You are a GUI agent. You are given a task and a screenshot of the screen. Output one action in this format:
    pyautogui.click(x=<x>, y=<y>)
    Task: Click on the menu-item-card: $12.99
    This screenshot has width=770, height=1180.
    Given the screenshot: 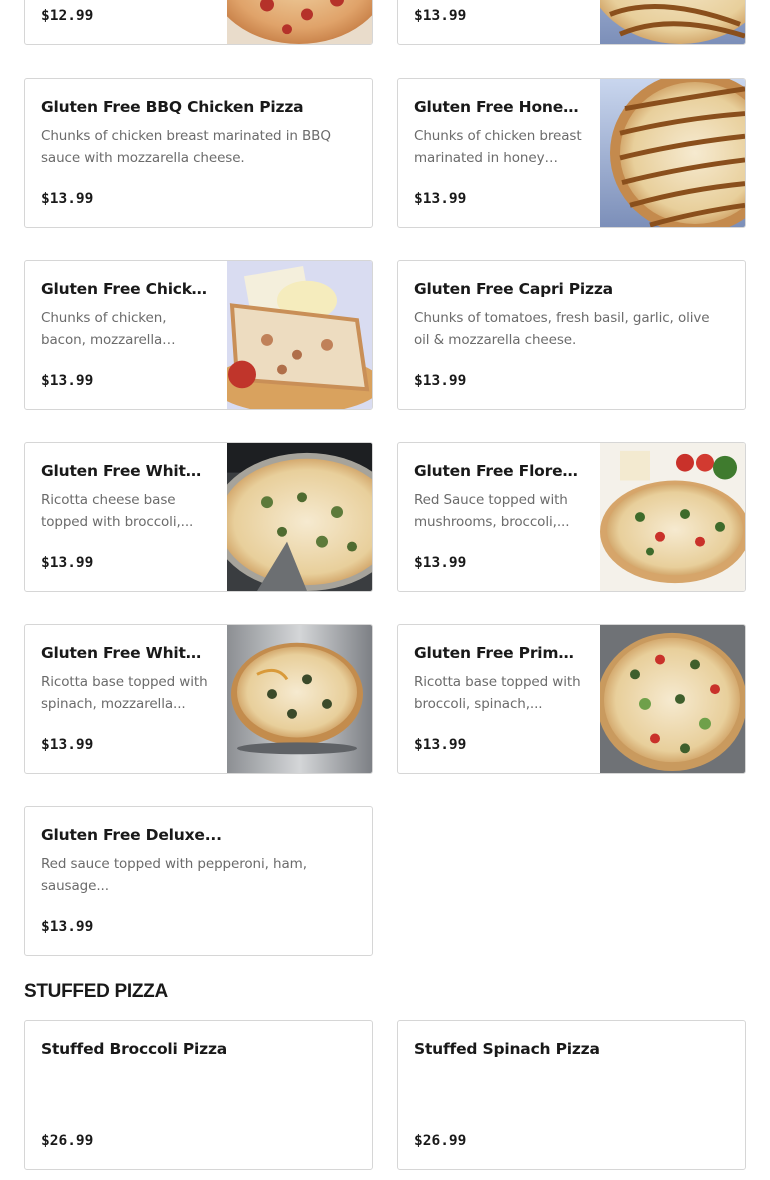 What is the action you would take?
    pyautogui.click(x=198, y=22)
    